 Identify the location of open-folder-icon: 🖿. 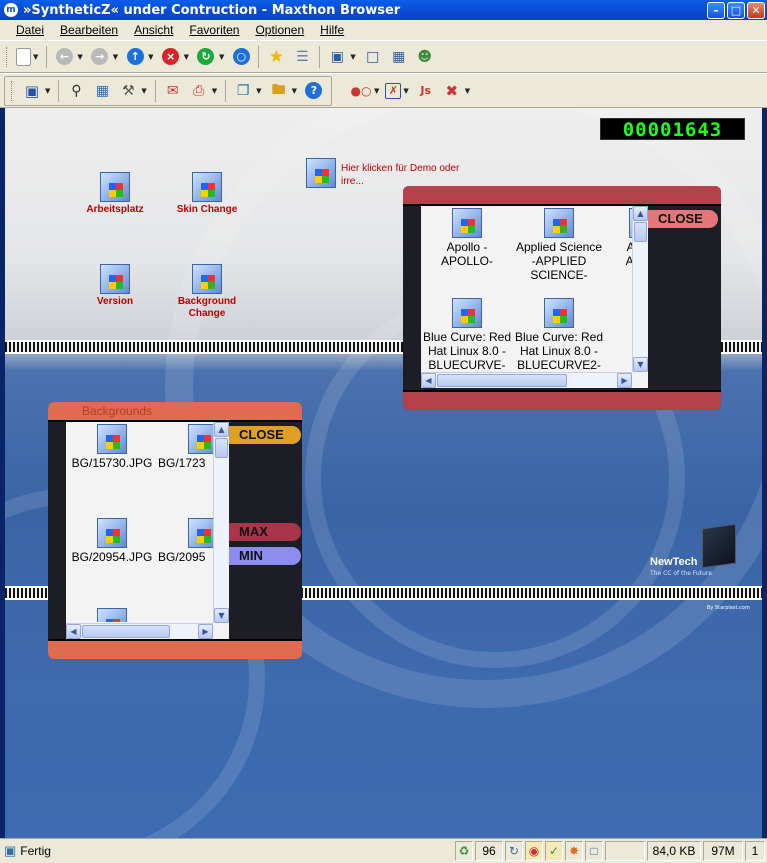
(279, 91).